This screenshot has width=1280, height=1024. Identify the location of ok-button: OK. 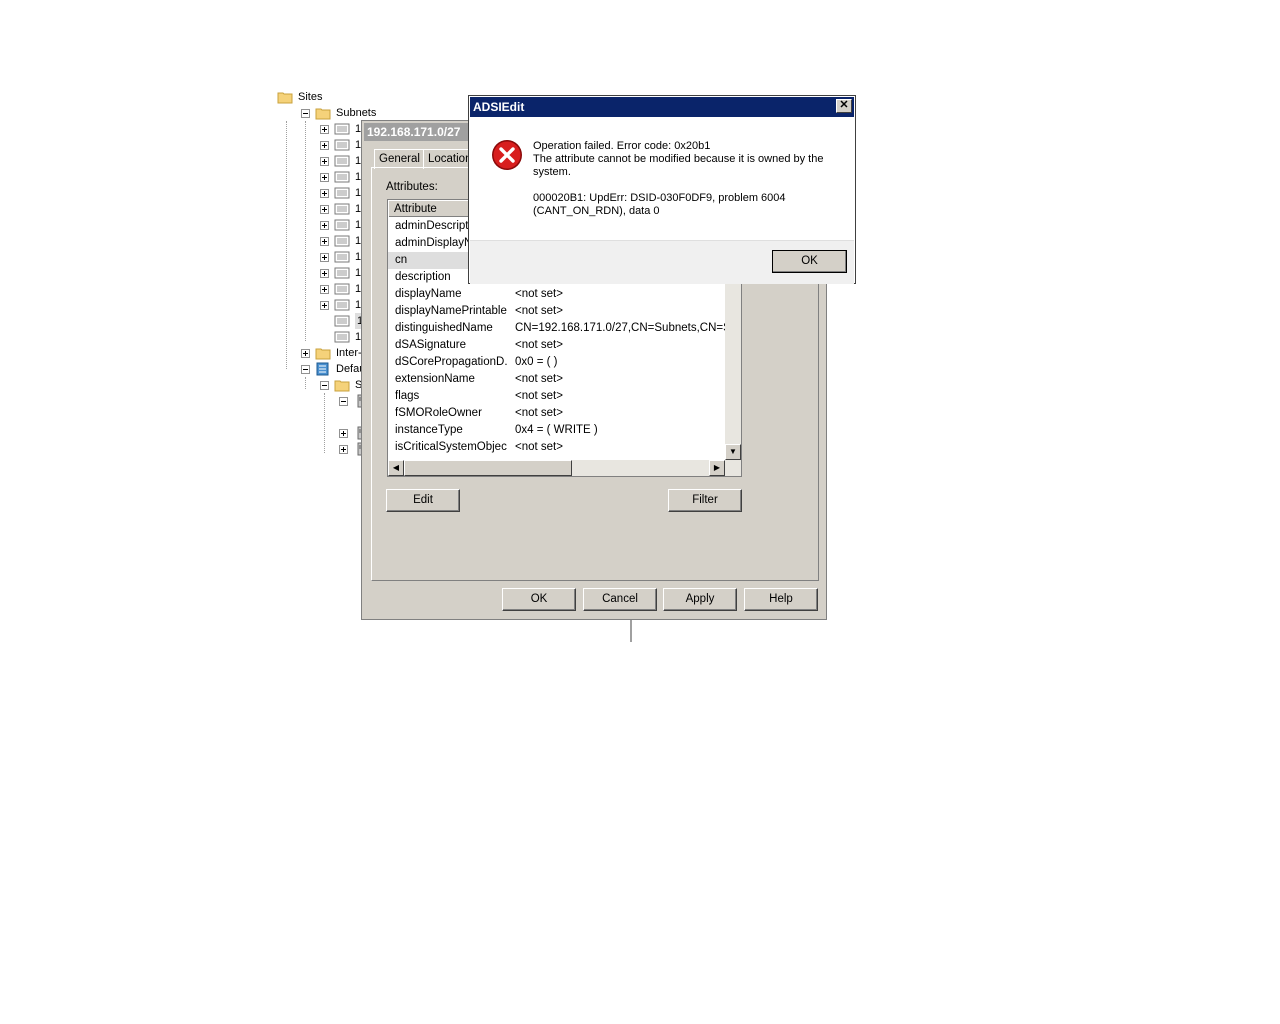
(539, 599).